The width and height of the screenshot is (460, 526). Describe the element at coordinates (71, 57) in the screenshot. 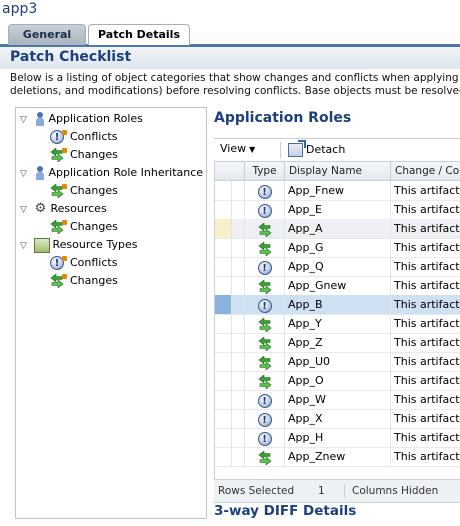

I see `checklist-title: Patch Checklist` at that location.